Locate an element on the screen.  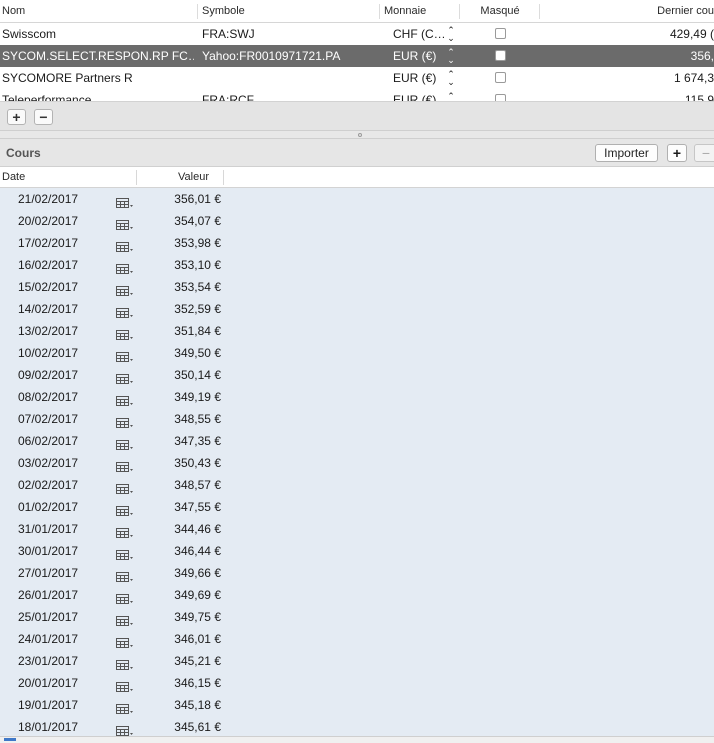
quote-row: 06/02/2017 347,35 € is located at coordinates (357, 441).